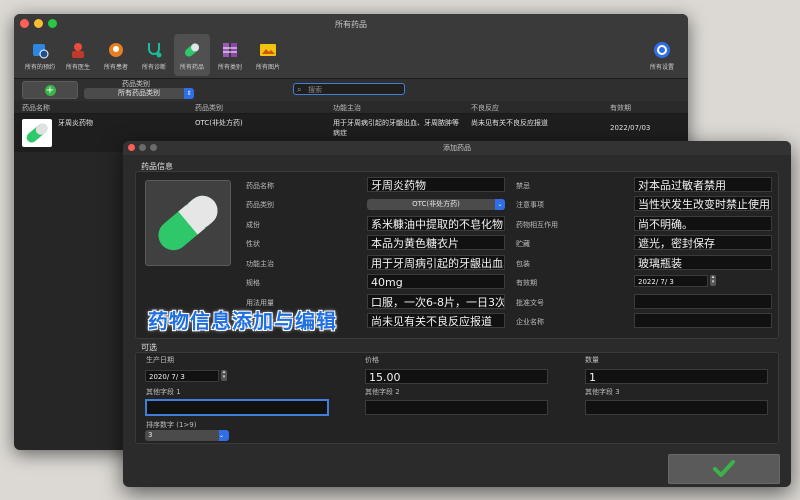 The height and width of the screenshot is (500, 800). What do you see at coordinates (154, 50) in the screenshot?
I see `stethoscope-icon` at bounding box center [154, 50].